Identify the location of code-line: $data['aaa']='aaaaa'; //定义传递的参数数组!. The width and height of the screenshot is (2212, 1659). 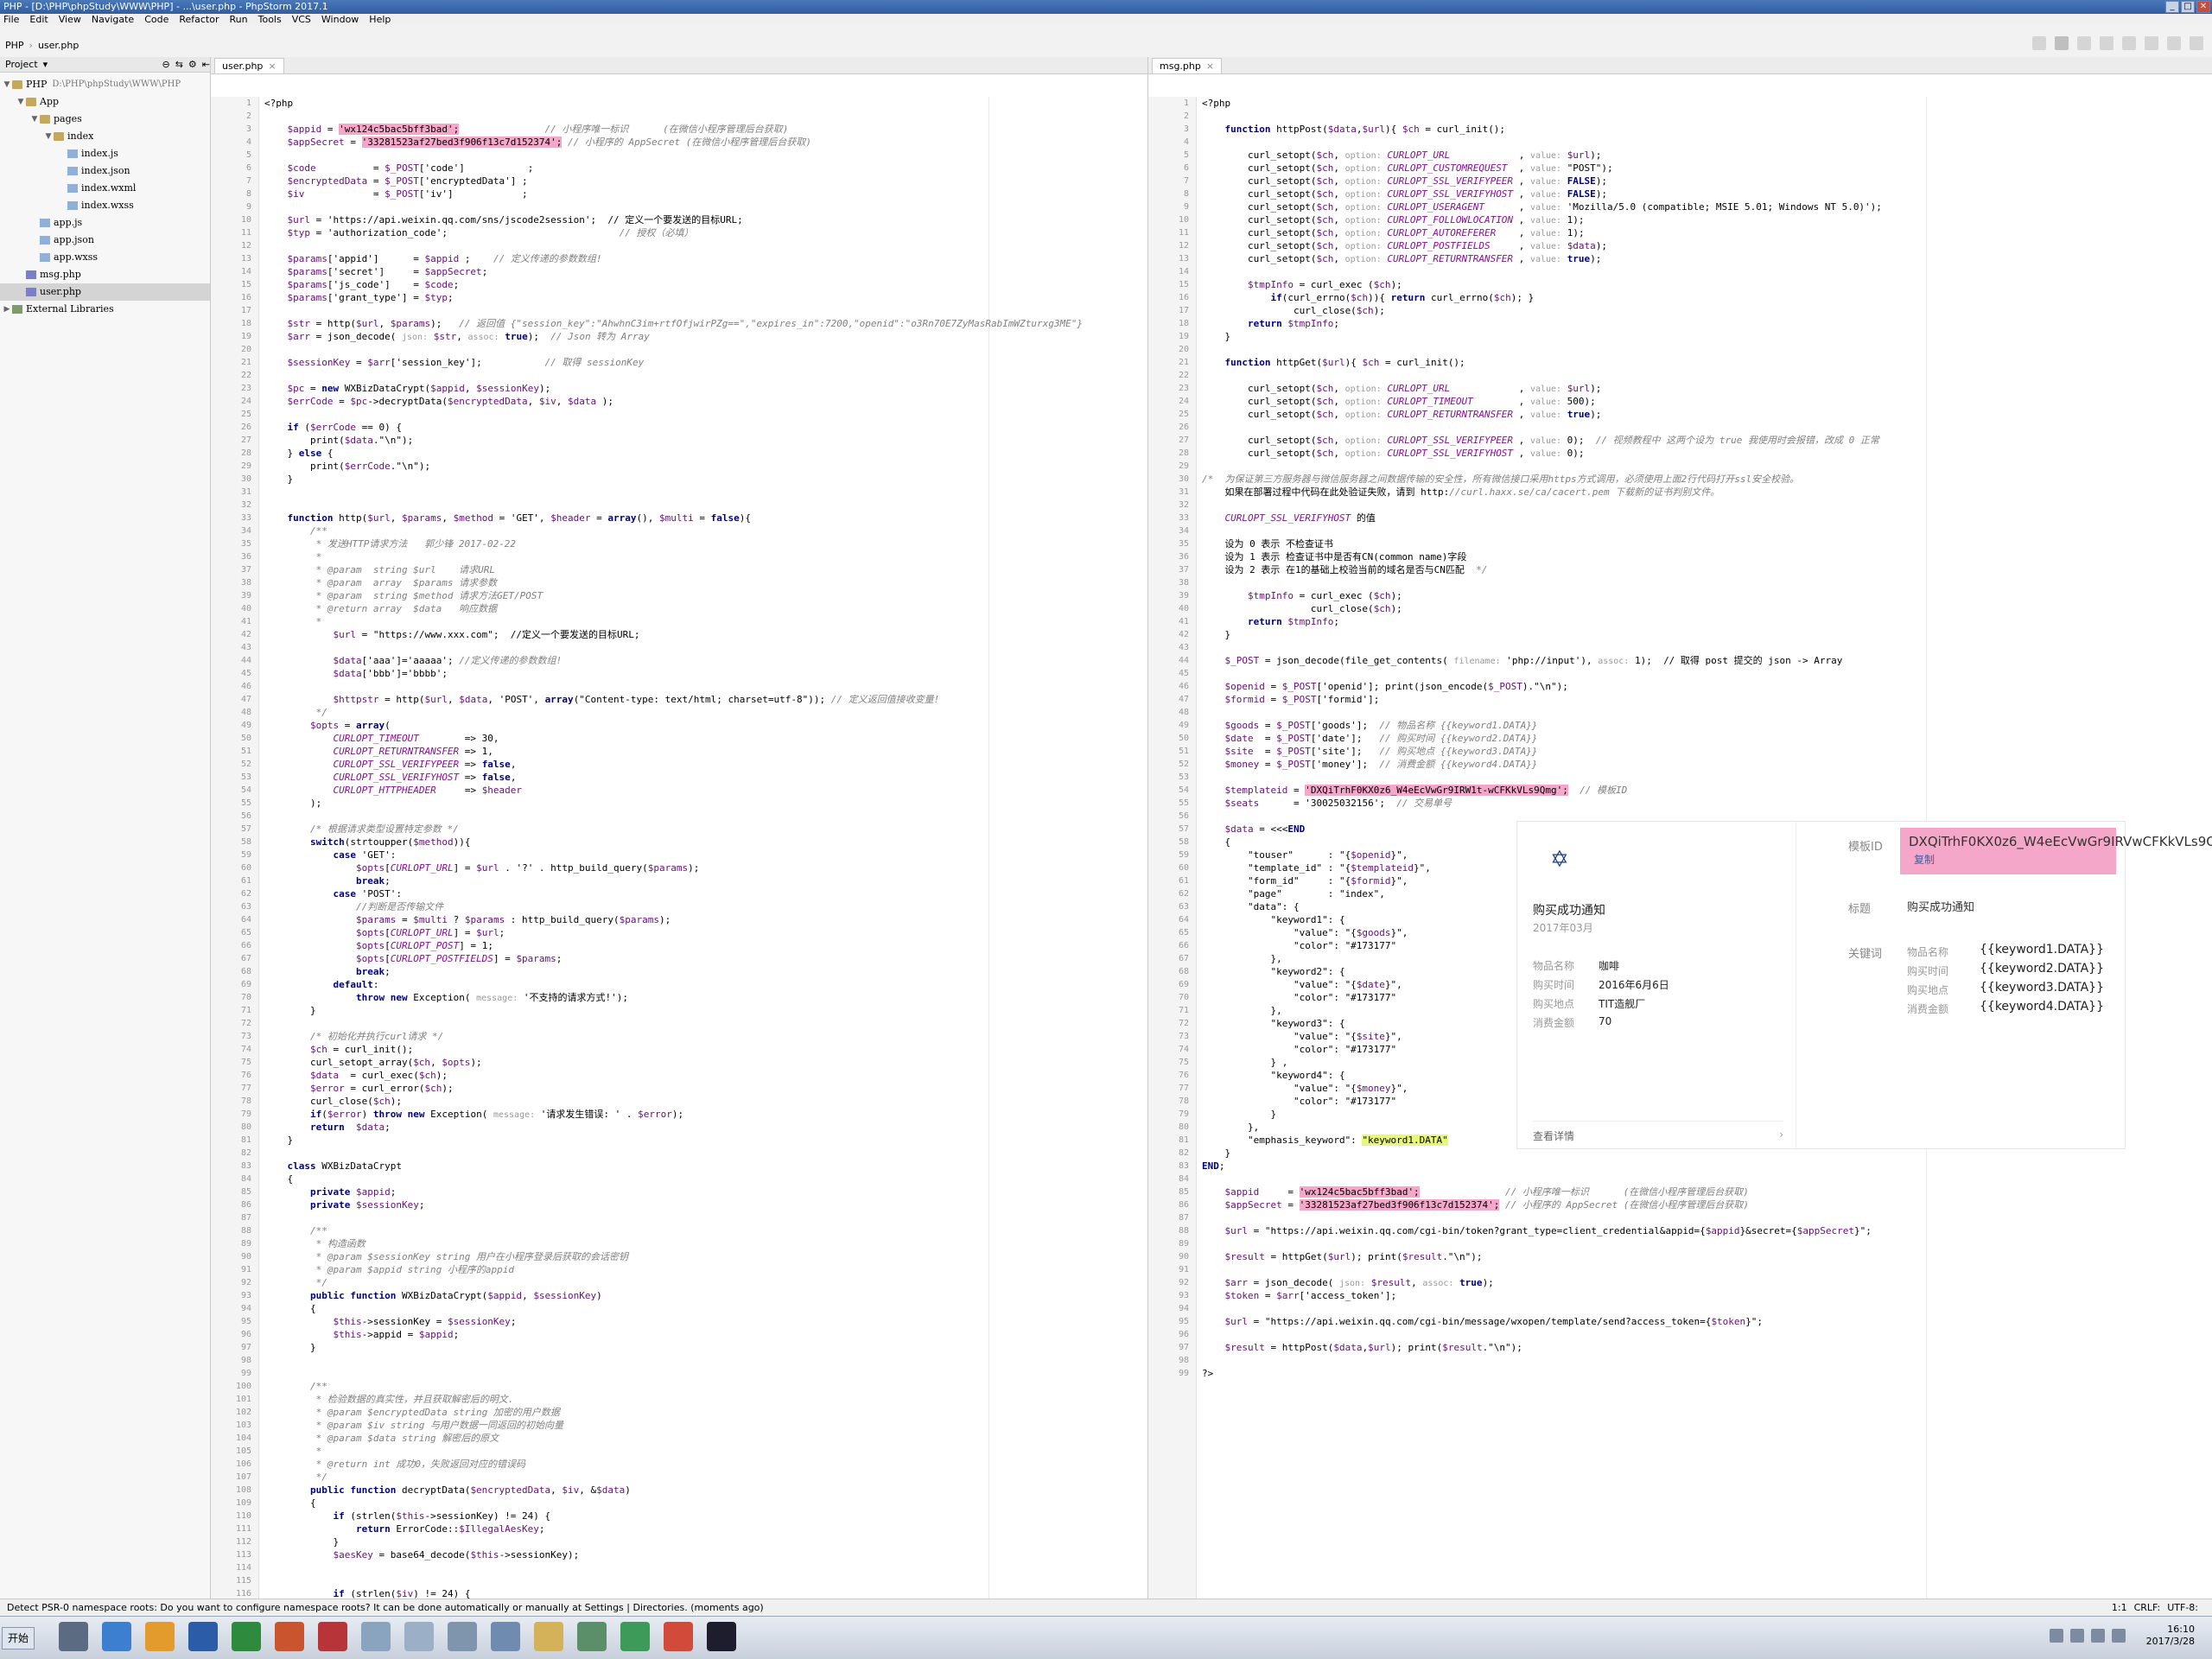
(705, 660).